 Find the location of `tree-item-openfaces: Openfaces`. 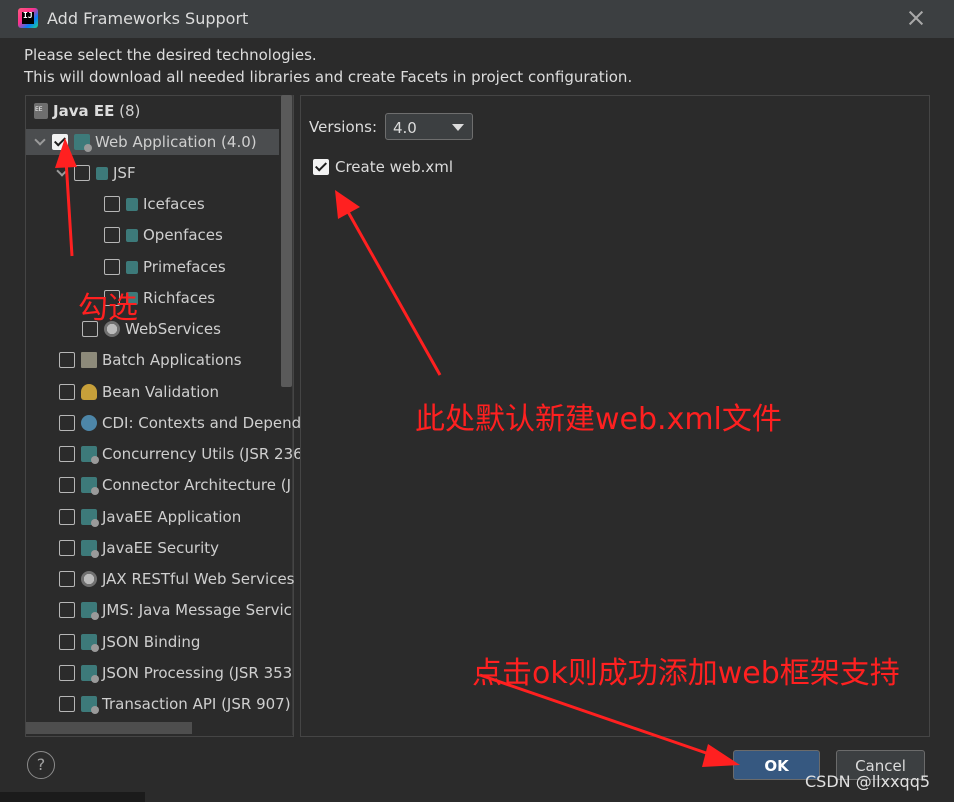

tree-item-openfaces: Openfaces is located at coordinates (163, 235).